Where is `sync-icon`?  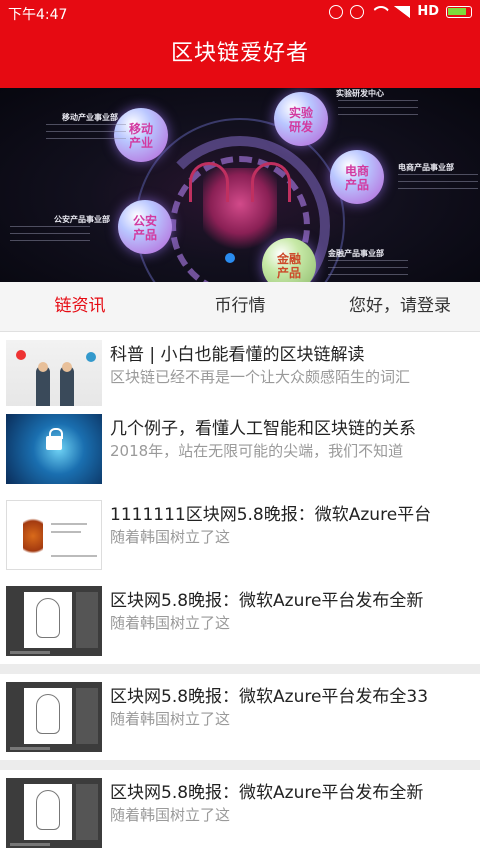 sync-icon is located at coordinates (336, 11).